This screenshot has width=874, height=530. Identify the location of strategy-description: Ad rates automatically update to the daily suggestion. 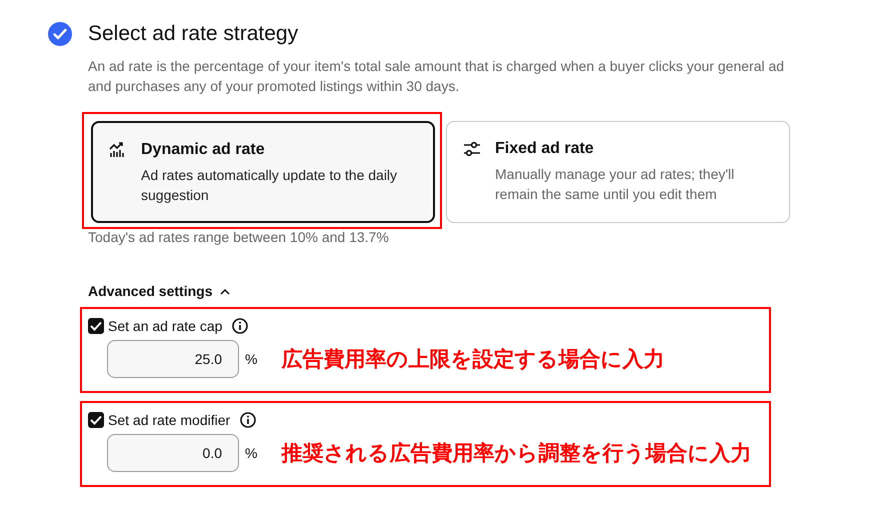
(269, 185).